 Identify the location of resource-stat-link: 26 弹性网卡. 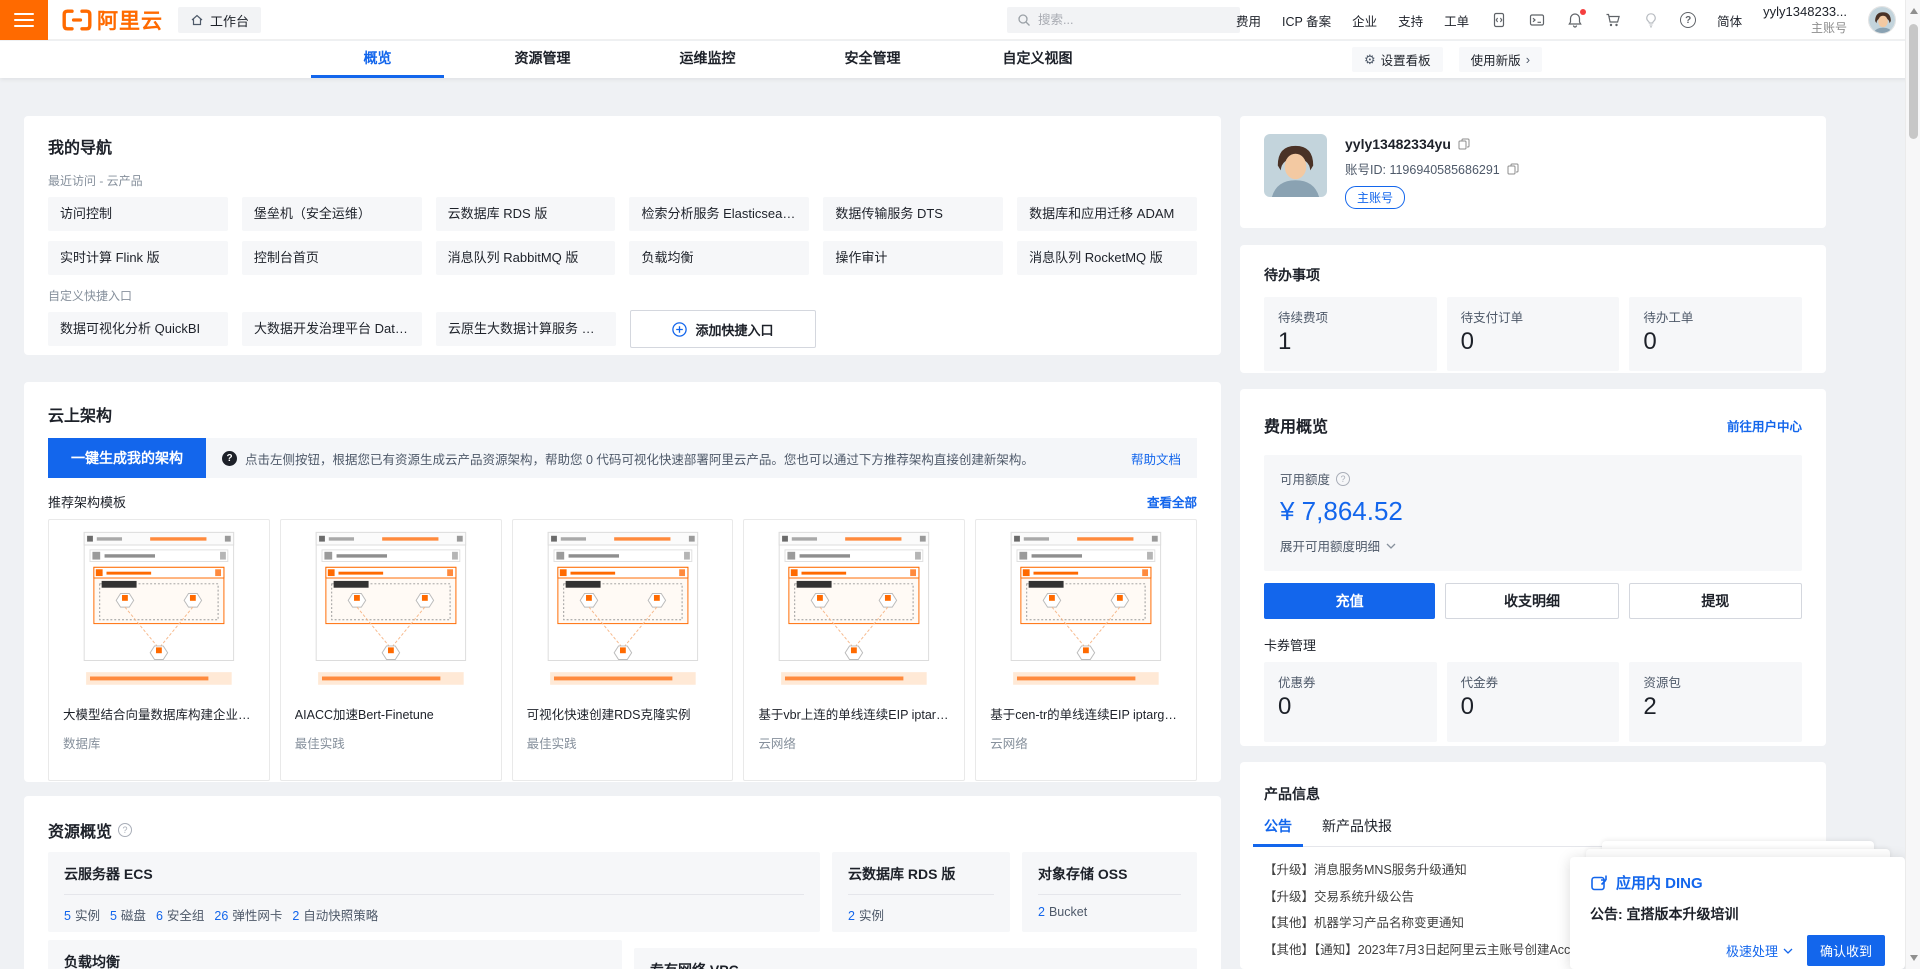
(248, 914).